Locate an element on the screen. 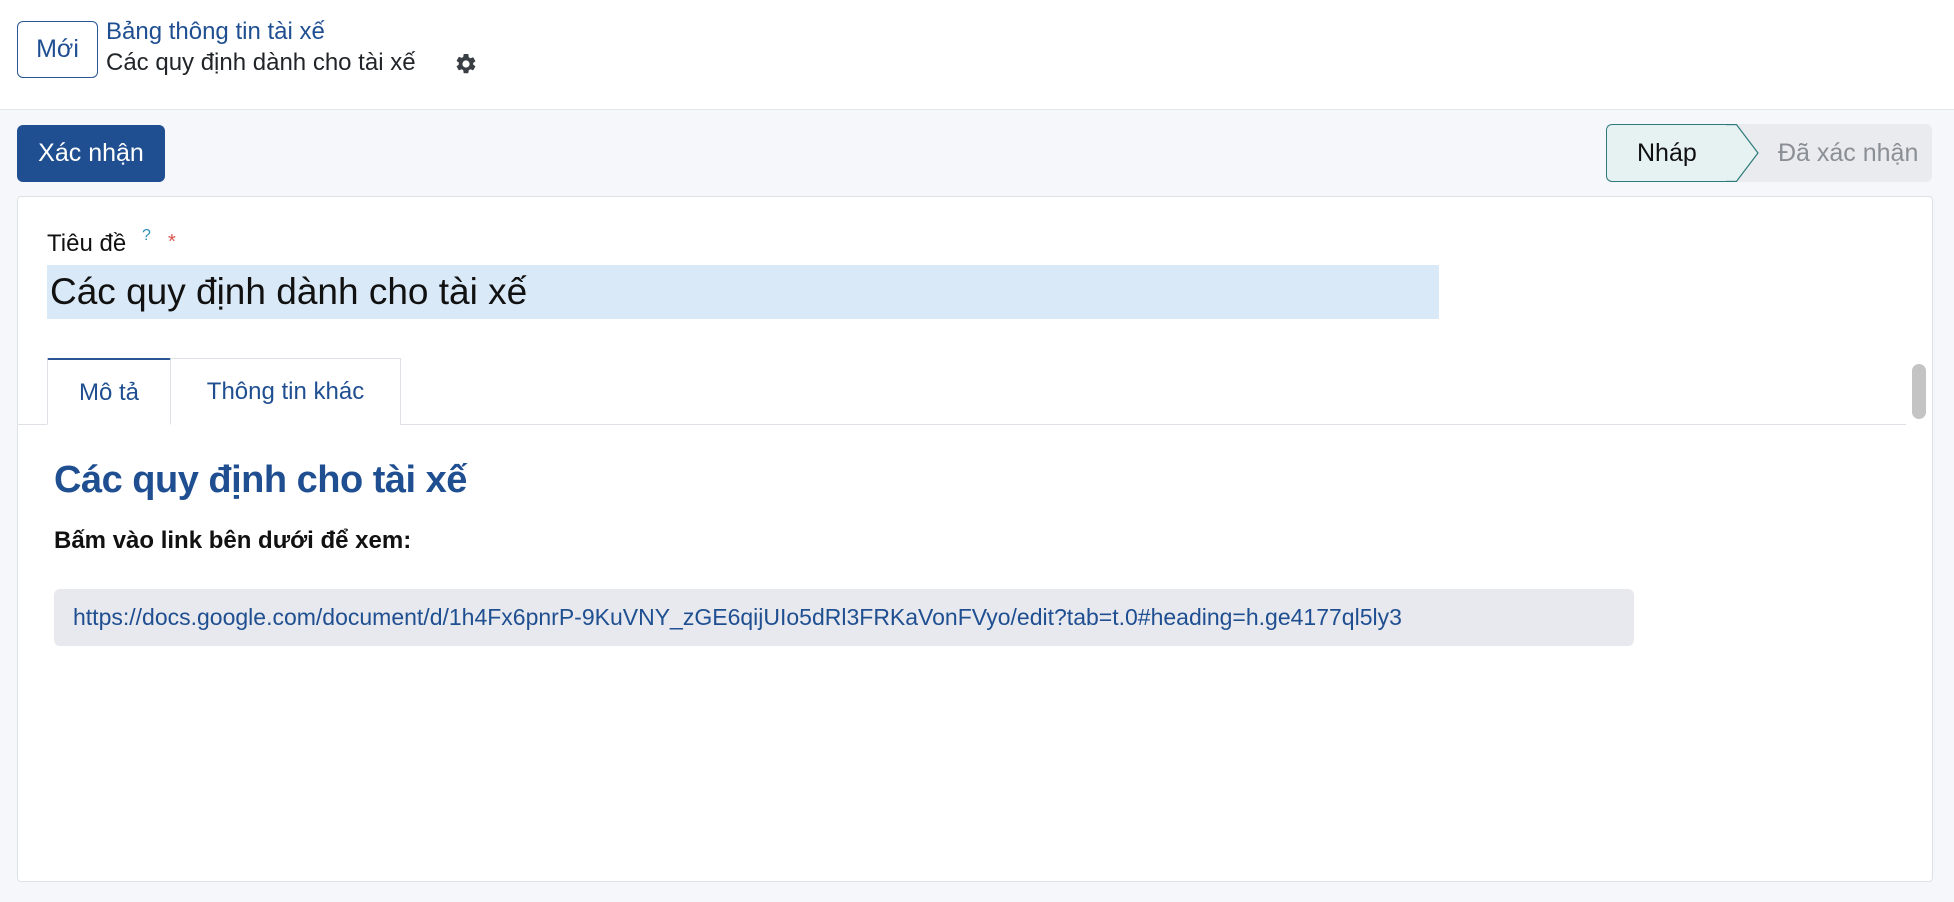  title-field-label: Tiêu đề is located at coordinates (87, 243).